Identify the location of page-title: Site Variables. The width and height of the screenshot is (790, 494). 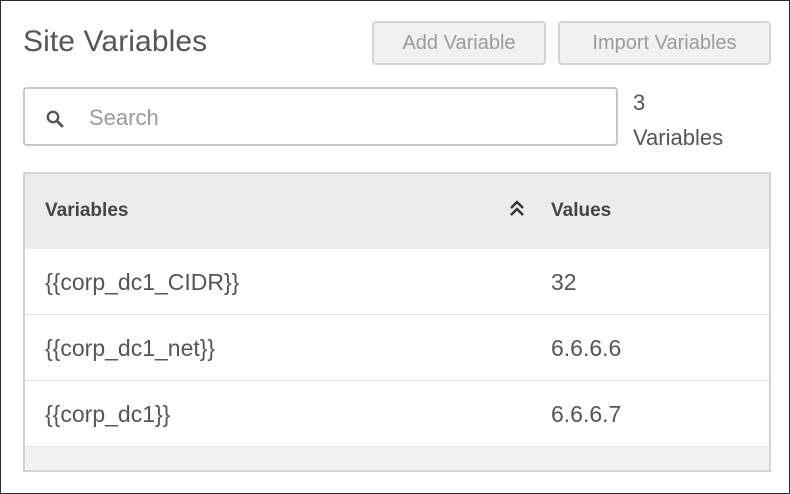
(115, 41).